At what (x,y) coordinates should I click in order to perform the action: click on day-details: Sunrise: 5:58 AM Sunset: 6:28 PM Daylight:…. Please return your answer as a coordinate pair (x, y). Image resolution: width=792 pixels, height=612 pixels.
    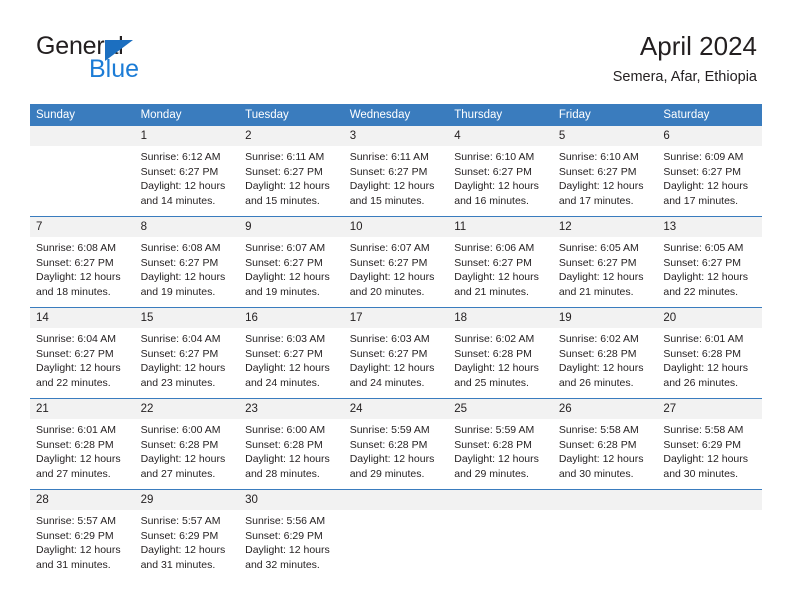
    Looking at the image, I should click on (605, 450).